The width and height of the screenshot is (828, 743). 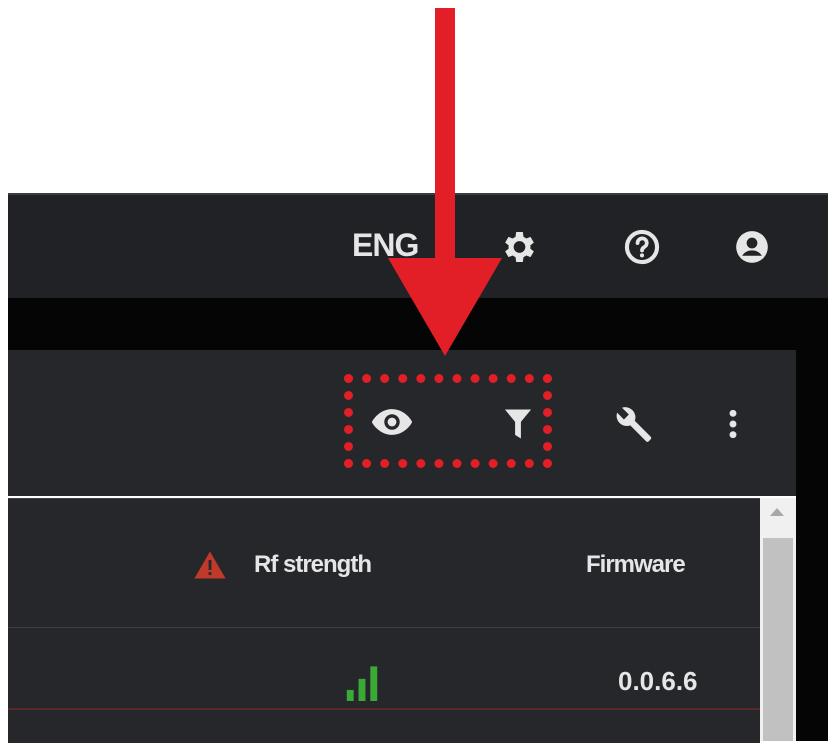 I want to click on more-vert-icon, so click(x=733, y=424).